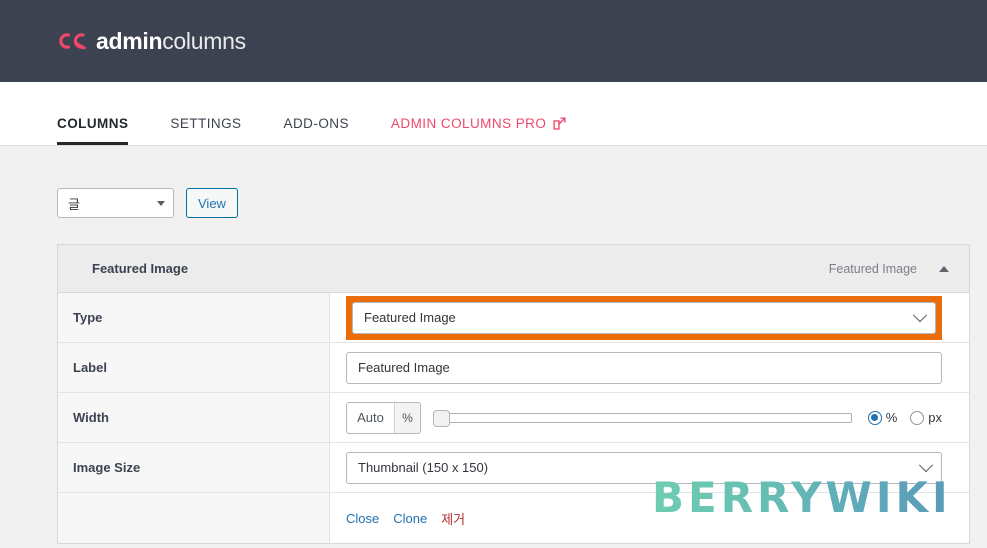 This screenshot has width=987, height=548. I want to click on width-unit-suffix: %, so click(407, 417).